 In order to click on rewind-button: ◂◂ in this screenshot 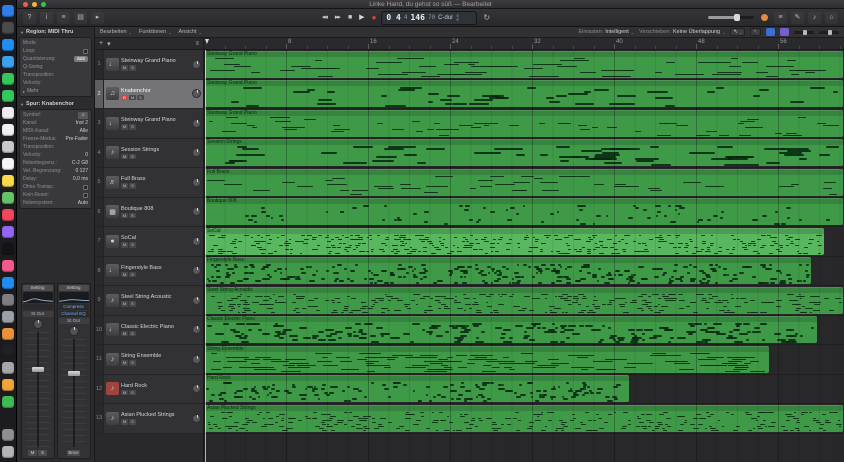, I will do `click(324, 18)`.